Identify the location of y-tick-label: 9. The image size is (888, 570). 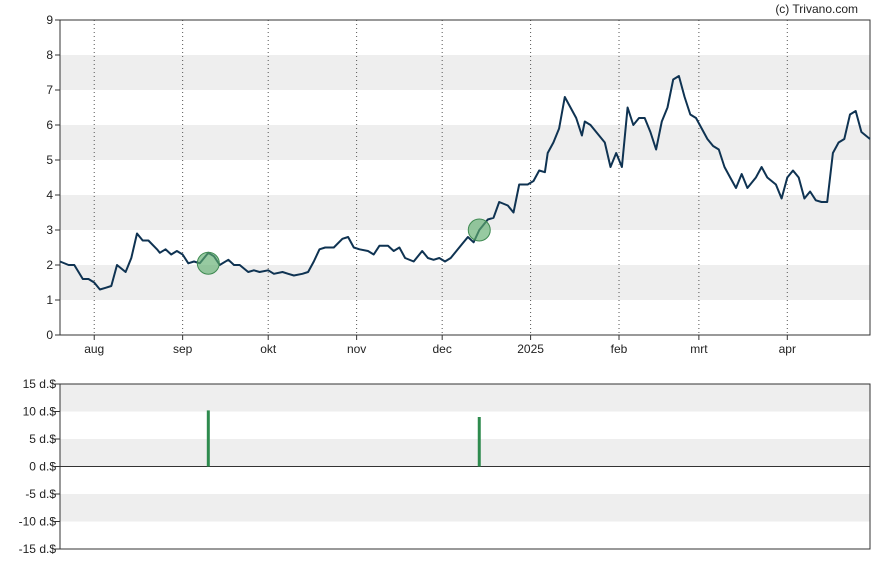
(49, 20).